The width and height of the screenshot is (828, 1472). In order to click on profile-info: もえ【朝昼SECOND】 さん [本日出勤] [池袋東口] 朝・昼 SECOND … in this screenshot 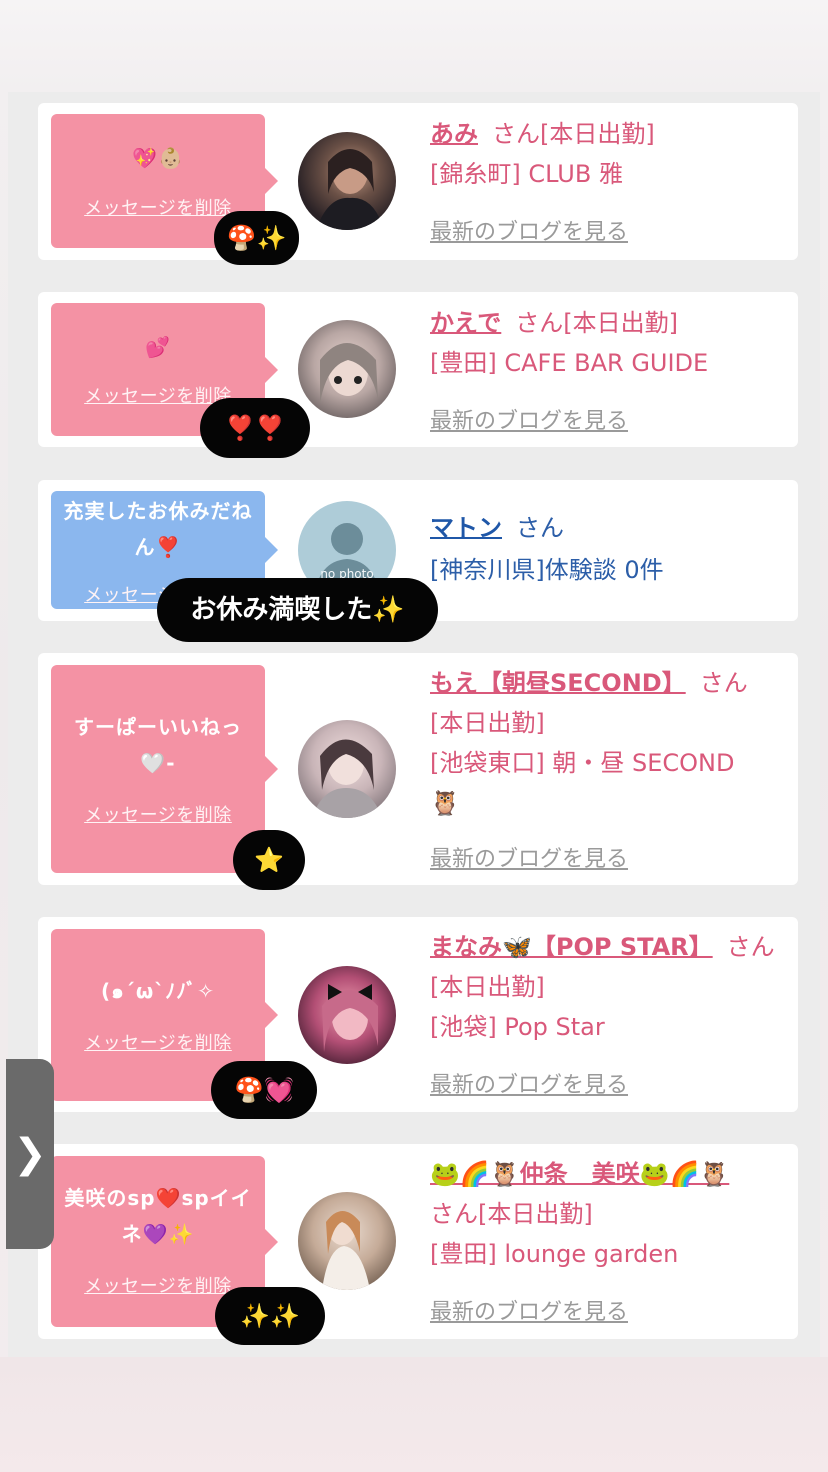, I will do `click(606, 743)`.